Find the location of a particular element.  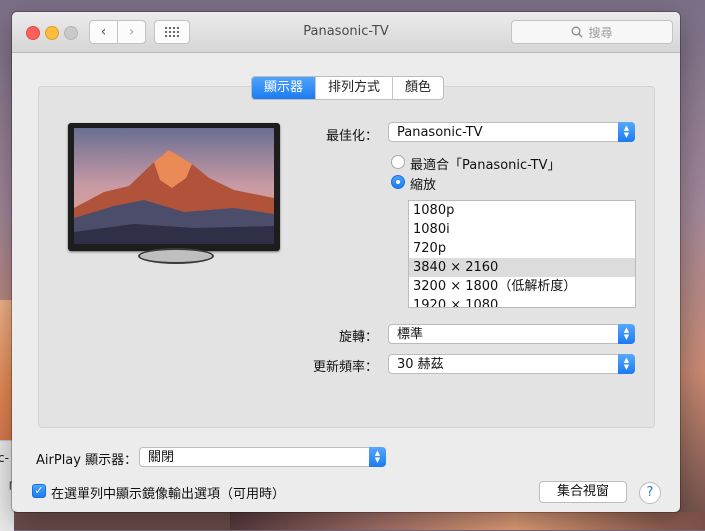

radio-best-for-display is located at coordinates (398, 162).